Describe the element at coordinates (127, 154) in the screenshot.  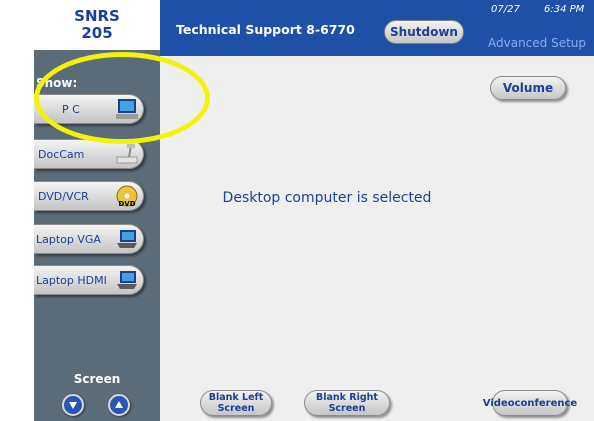
I see `document-camera-icon` at that location.